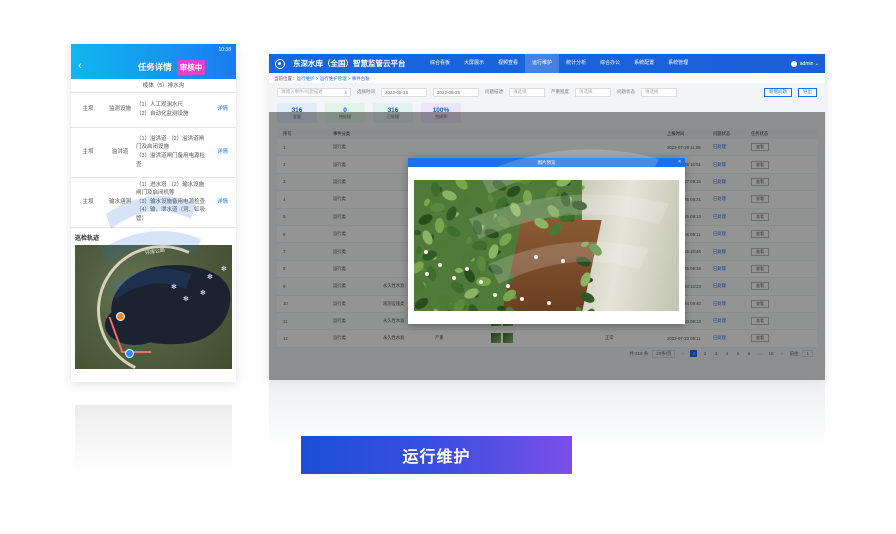 The height and width of the screenshot is (534, 896). I want to click on nav-menu-item: 大屏展示, so click(474, 63).